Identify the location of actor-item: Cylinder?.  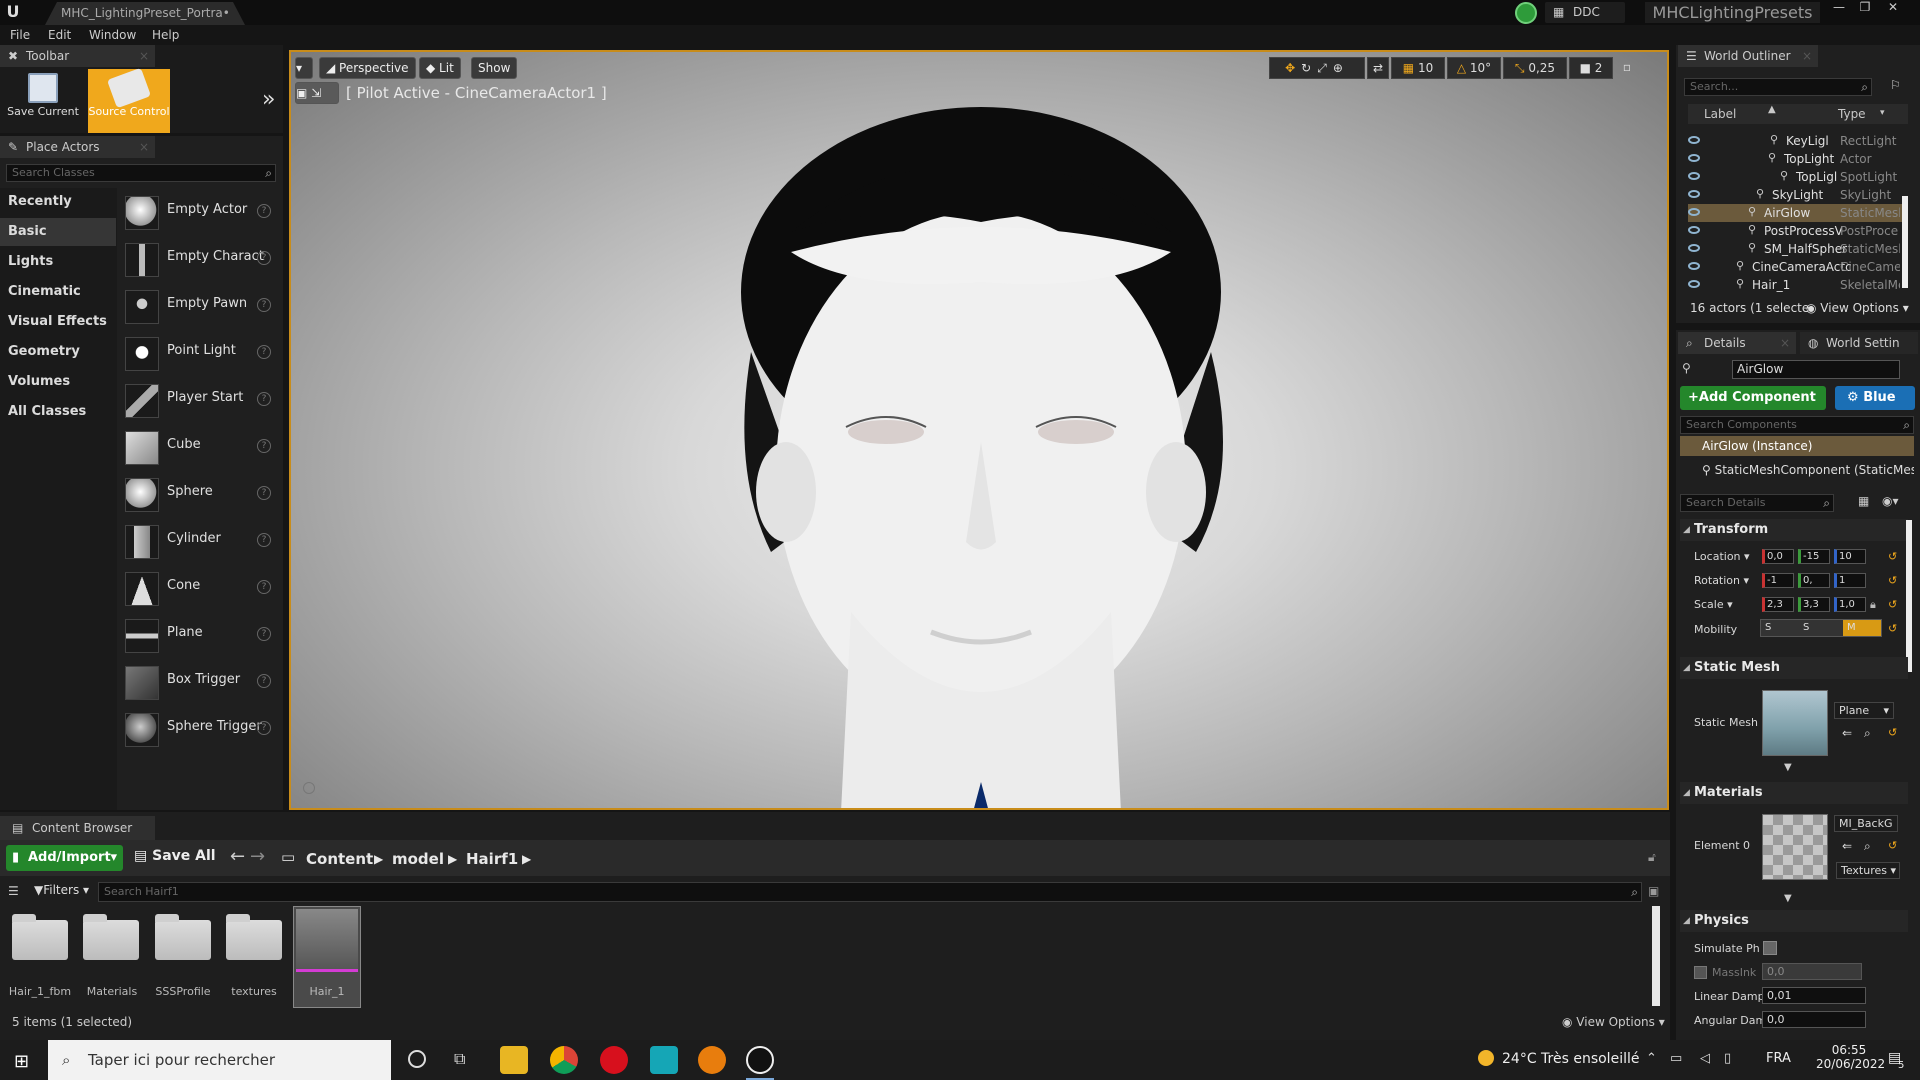
(201, 541).